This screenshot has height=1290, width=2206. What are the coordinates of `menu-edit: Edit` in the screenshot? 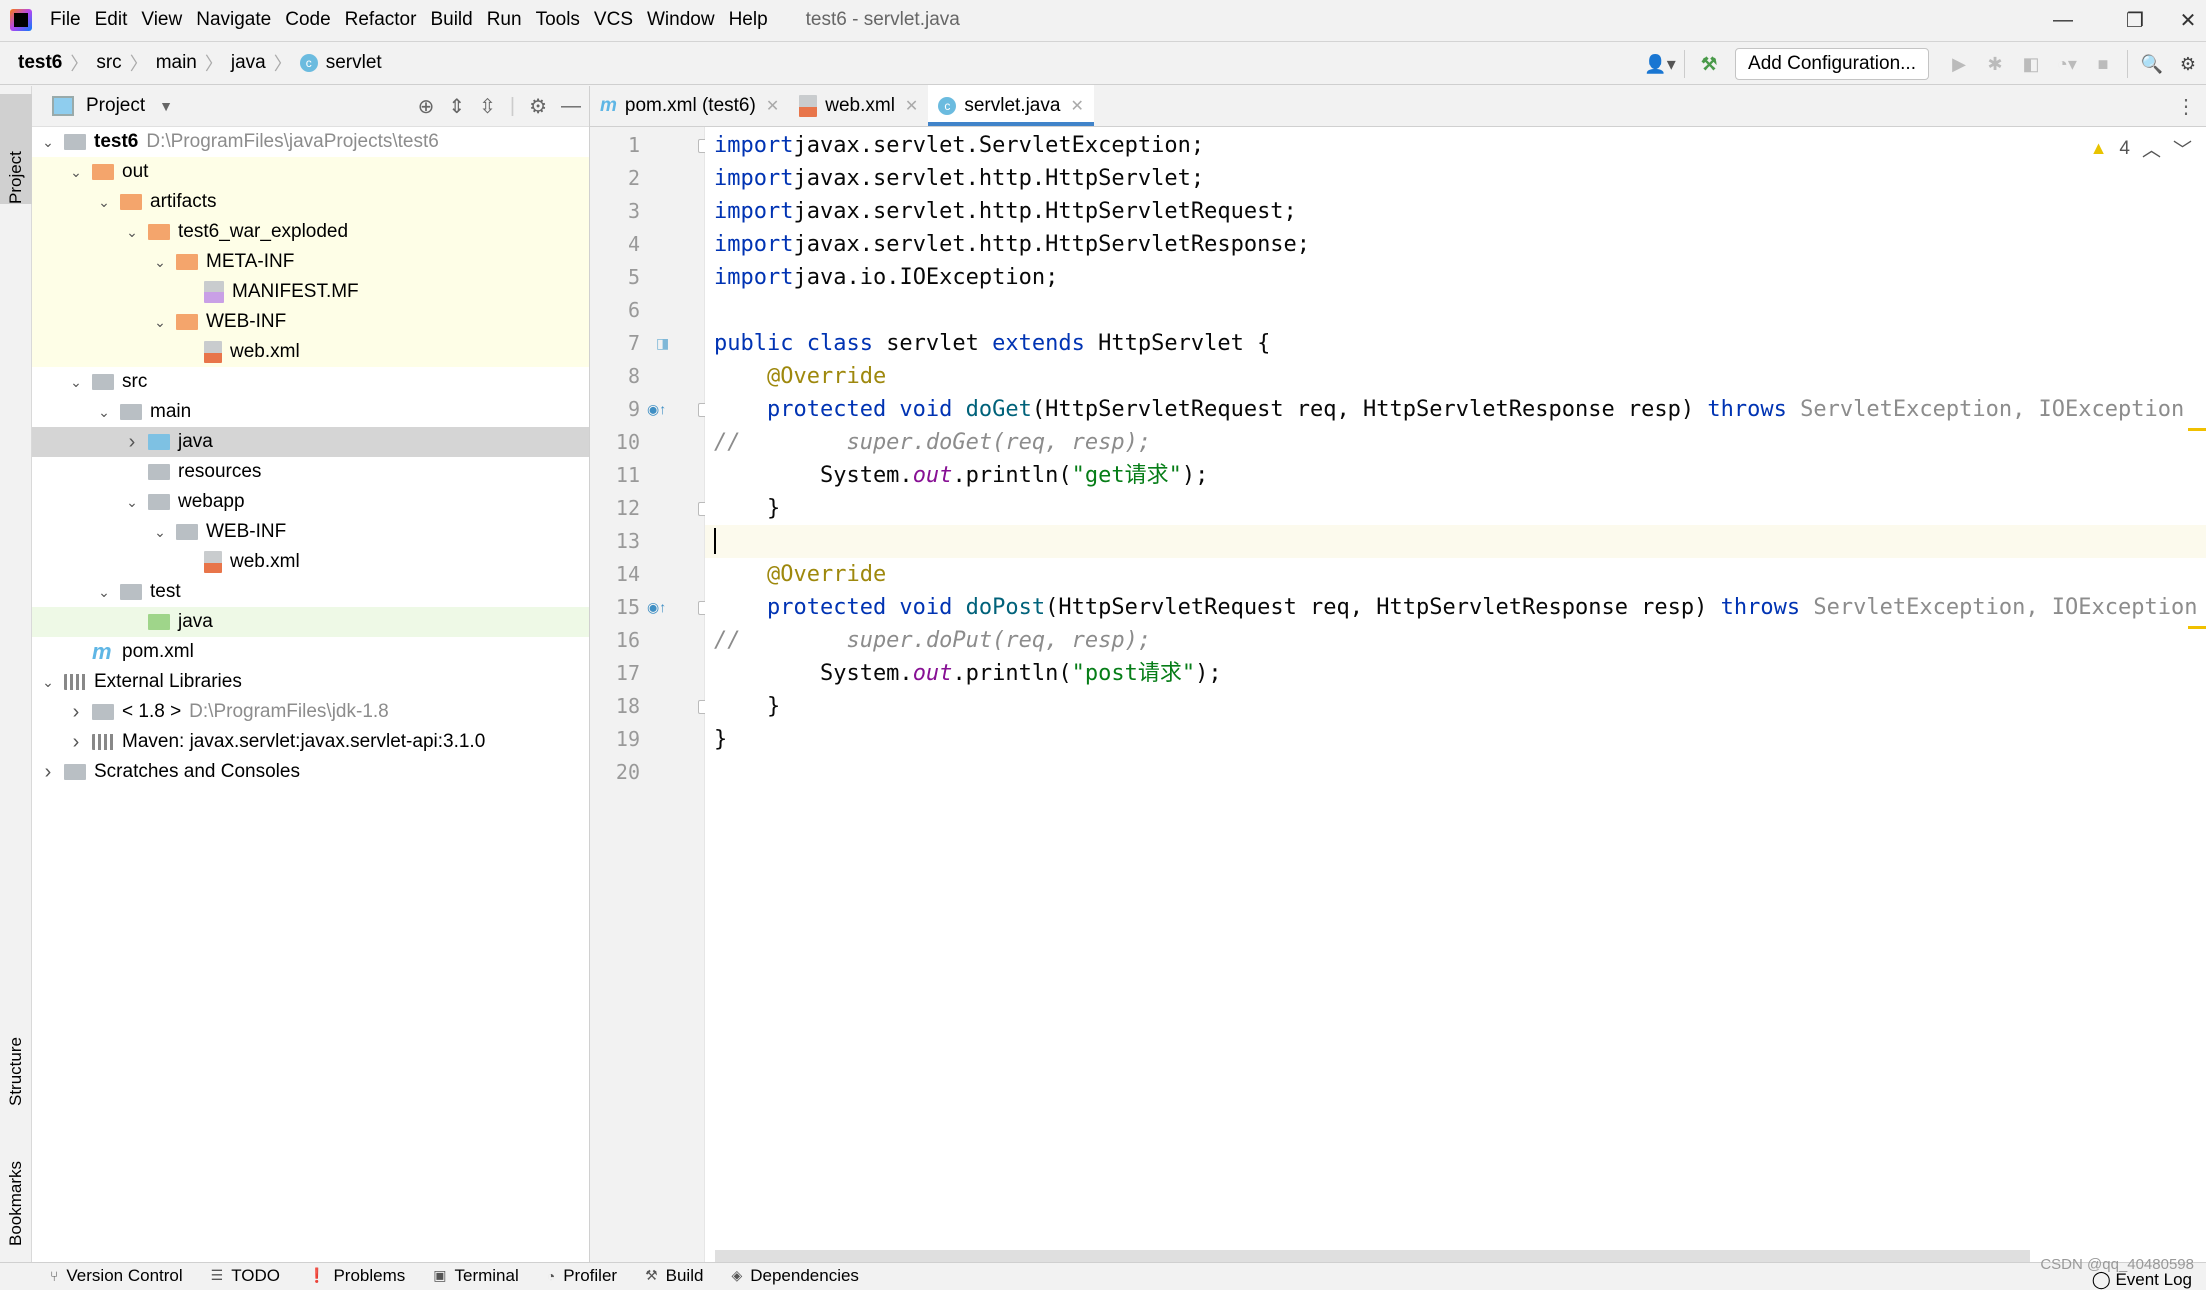 It's located at (111, 20).